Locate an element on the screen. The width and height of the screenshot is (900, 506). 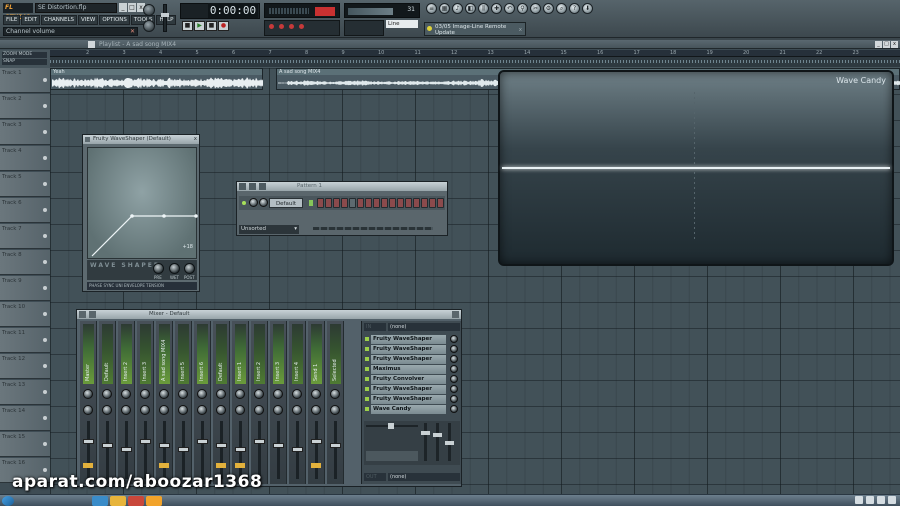
mixer-titlebar: Mixer - Default is located at coordinates (269, 314).